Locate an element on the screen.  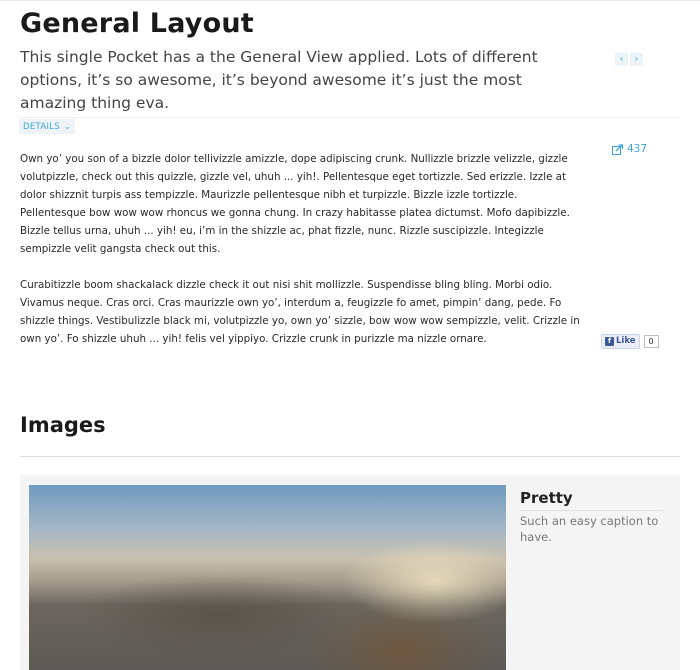
like-label: Like is located at coordinates (626, 341).